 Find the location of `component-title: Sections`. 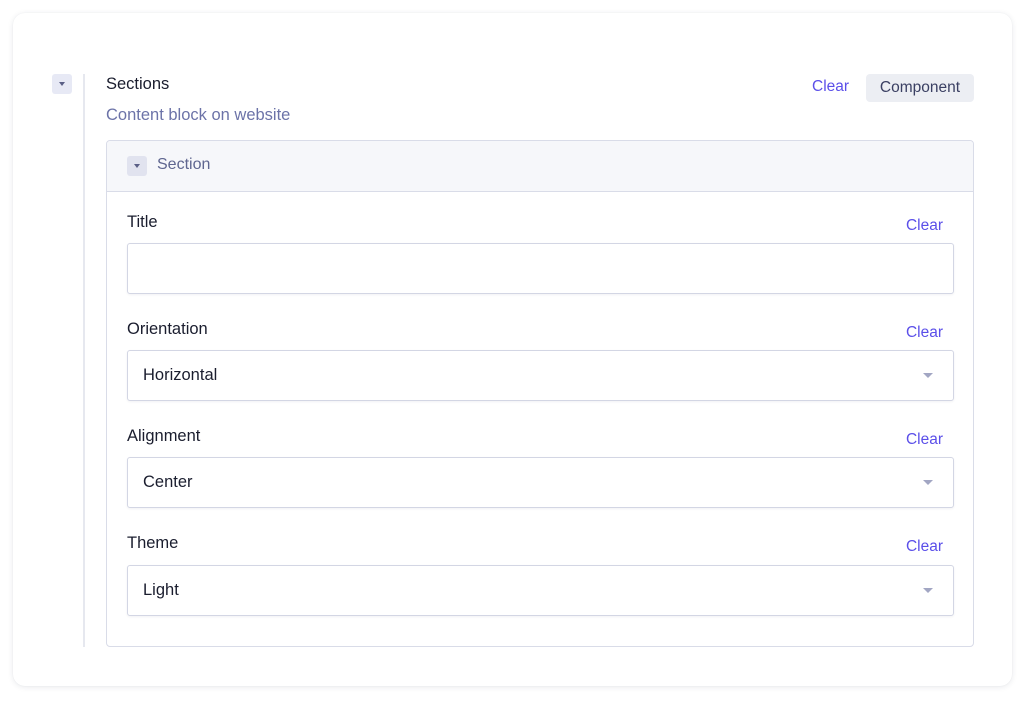

component-title: Sections is located at coordinates (138, 84).